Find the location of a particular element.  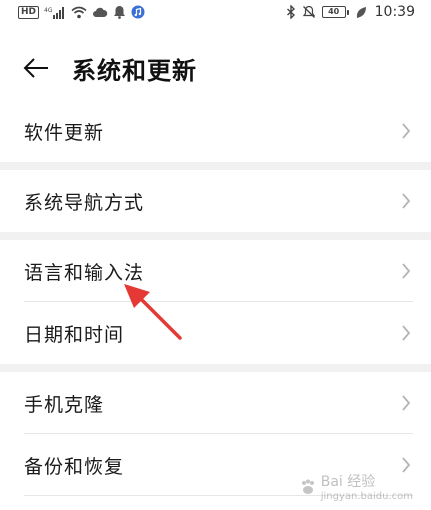

notification-icon is located at coordinates (119, 12).